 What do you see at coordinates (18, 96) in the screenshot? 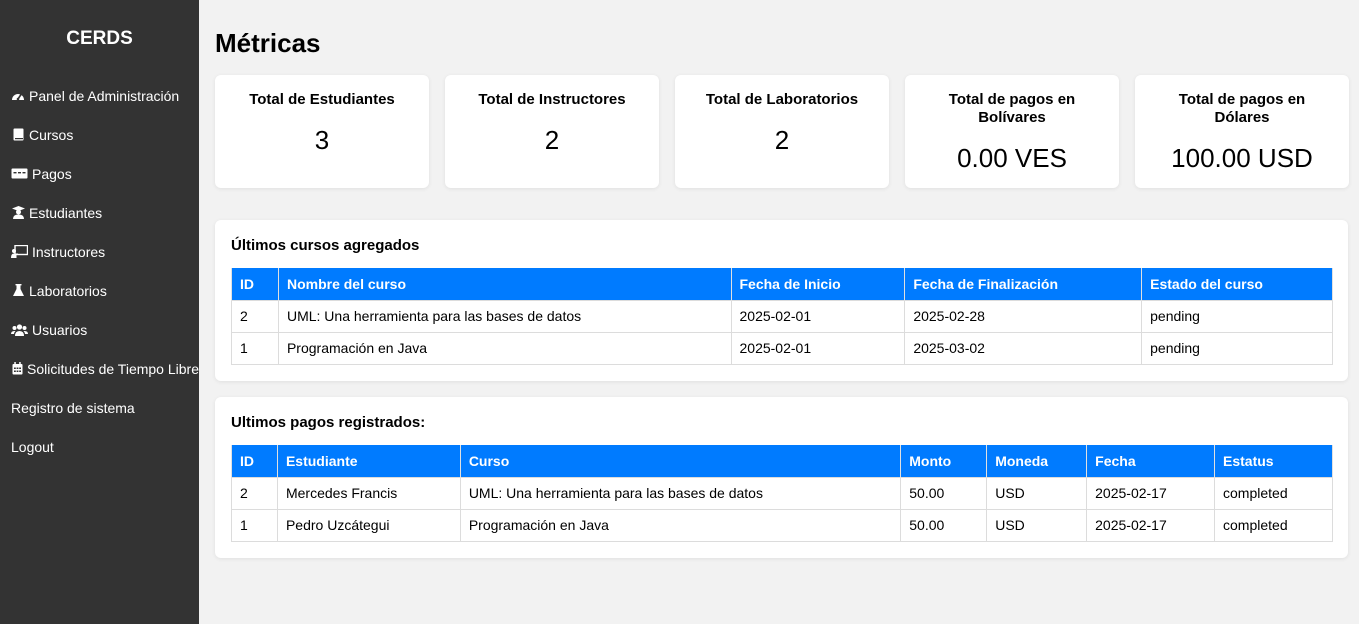
I see `dashboard-icon` at bounding box center [18, 96].